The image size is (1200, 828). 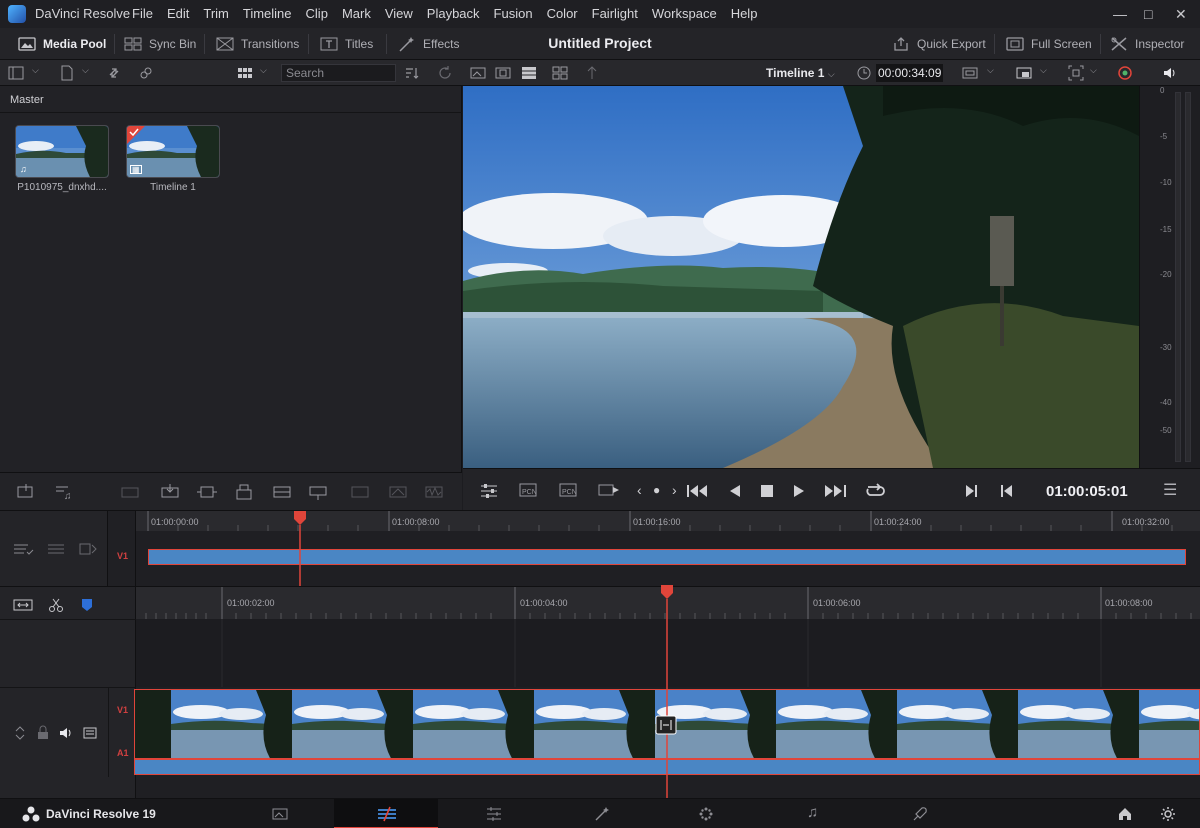 I want to click on ripple-overwrite-icon, so click(x=282, y=492).